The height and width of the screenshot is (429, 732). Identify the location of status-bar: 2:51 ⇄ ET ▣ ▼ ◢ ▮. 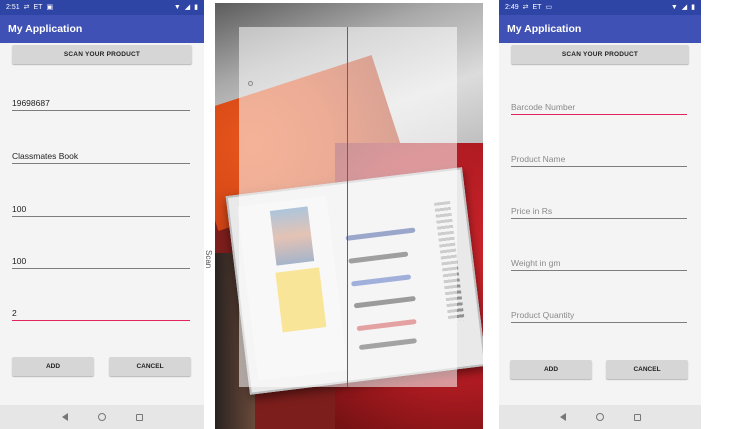
(102, 7).